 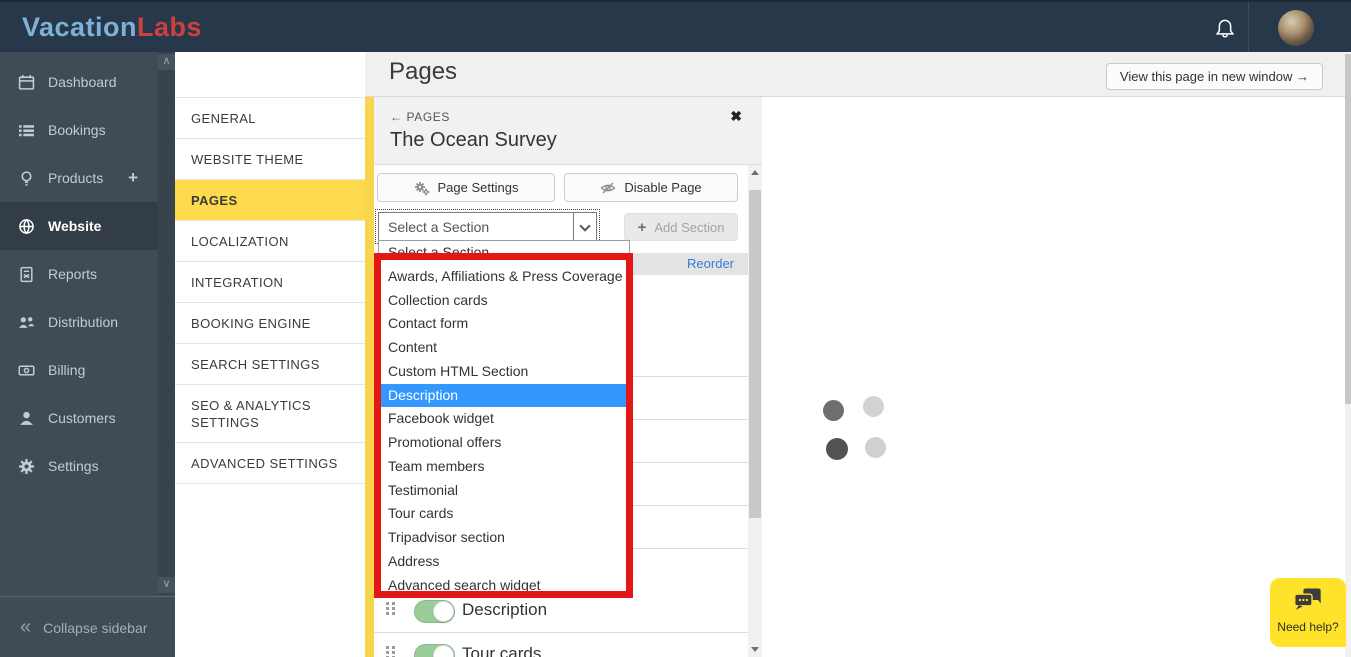 What do you see at coordinates (270, 463) in the screenshot?
I see `menu-item-advanced-settings: ADVANCED SETTINGS` at bounding box center [270, 463].